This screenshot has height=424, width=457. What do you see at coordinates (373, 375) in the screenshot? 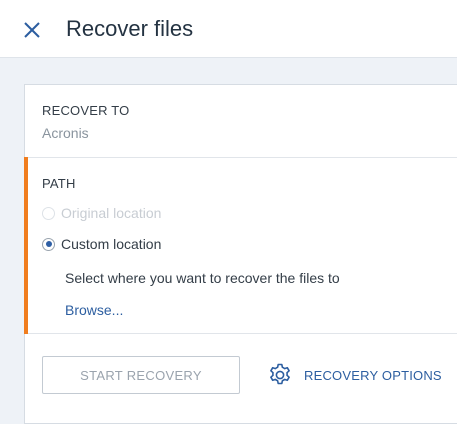
I see `recovery-options-label: RECOVERY OPTIONS` at bounding box center [373, 375].